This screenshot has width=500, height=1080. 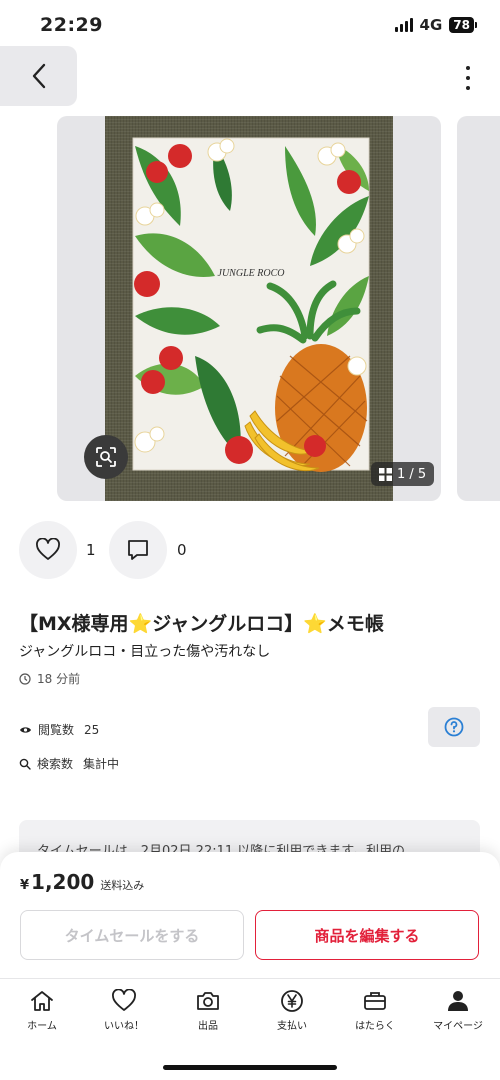 I want to click on search-count-label: 検索数, so click(x=55, y=764).